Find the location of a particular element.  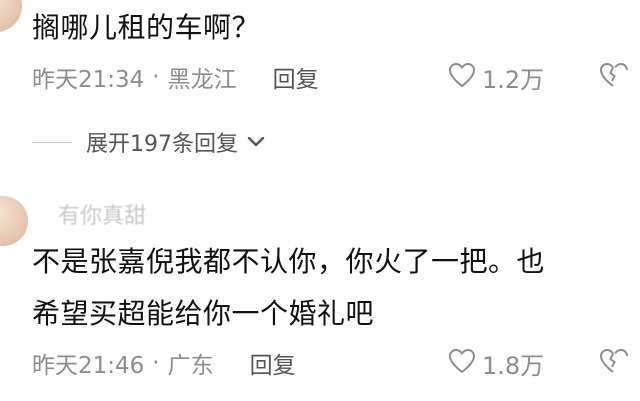

expand-replies-label: 展开197条回复 is located at coordinates (176, 142).